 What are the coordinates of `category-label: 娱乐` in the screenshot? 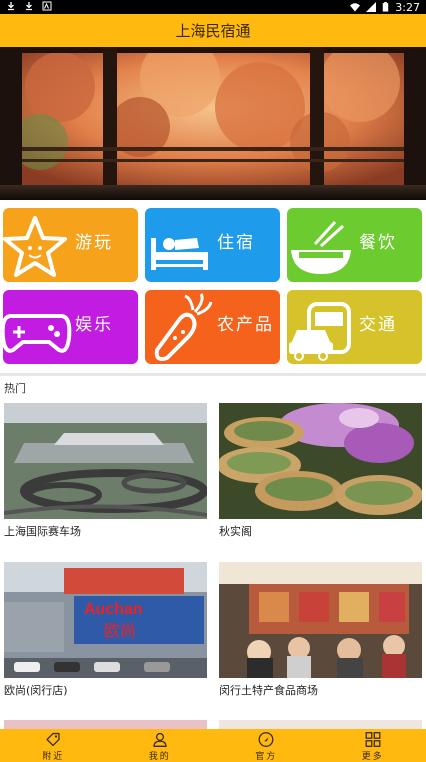 It's located at (94, 325).